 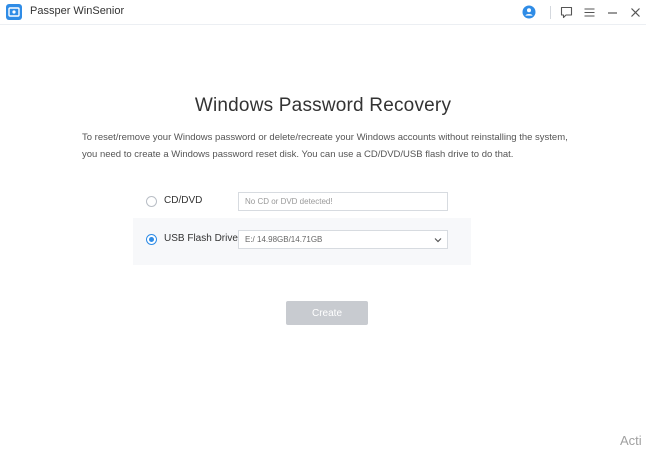 I want to click on minimize-icon, so click(x=612, y=12).